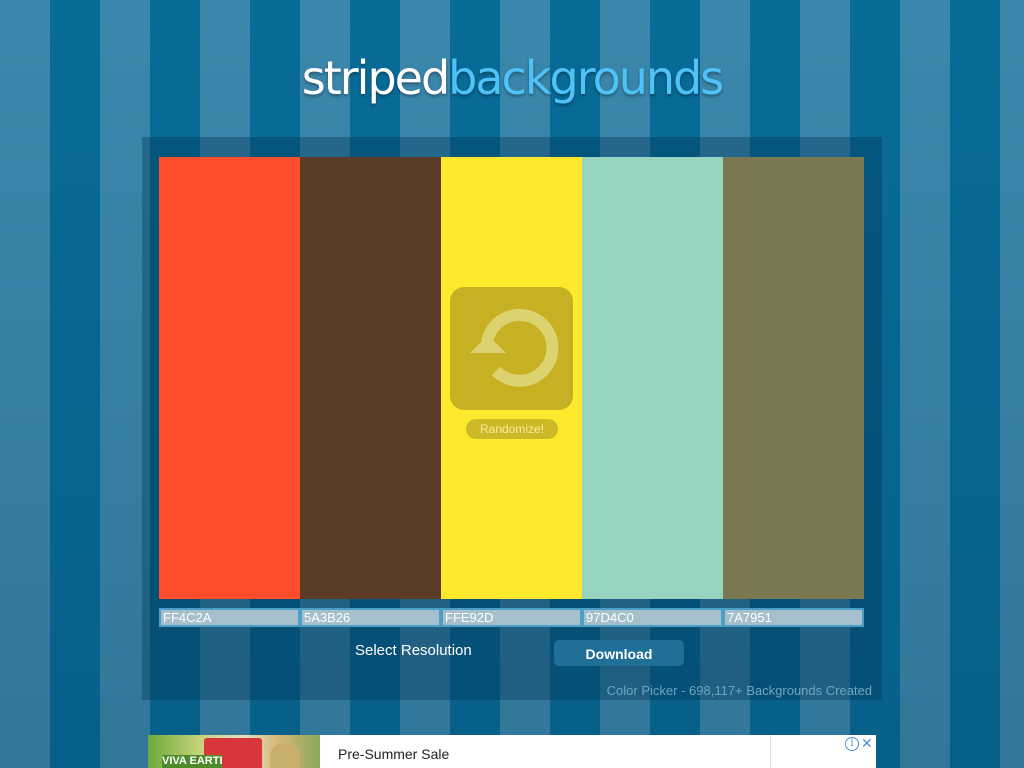 The image size is (1024, 768). I want to click on randomize-button, so click(511, 348).